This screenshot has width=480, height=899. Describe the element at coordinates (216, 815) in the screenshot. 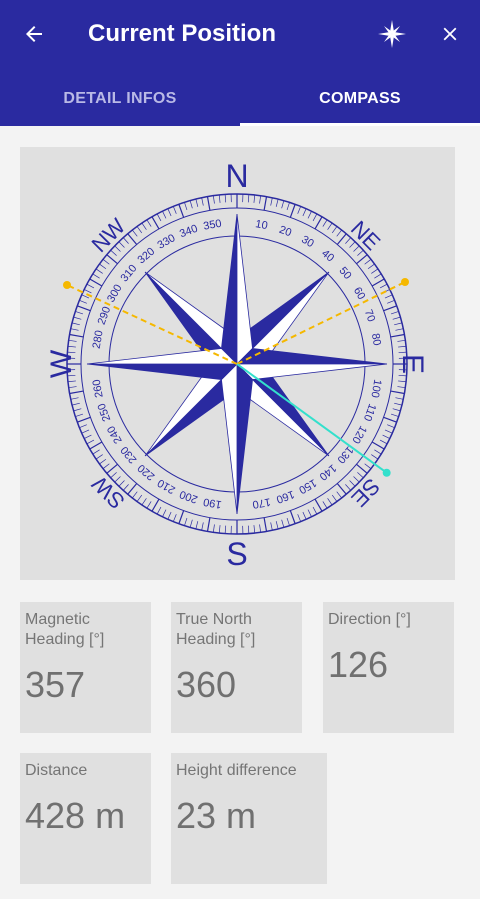

I see `height-difference-value: 23 m` at that location.